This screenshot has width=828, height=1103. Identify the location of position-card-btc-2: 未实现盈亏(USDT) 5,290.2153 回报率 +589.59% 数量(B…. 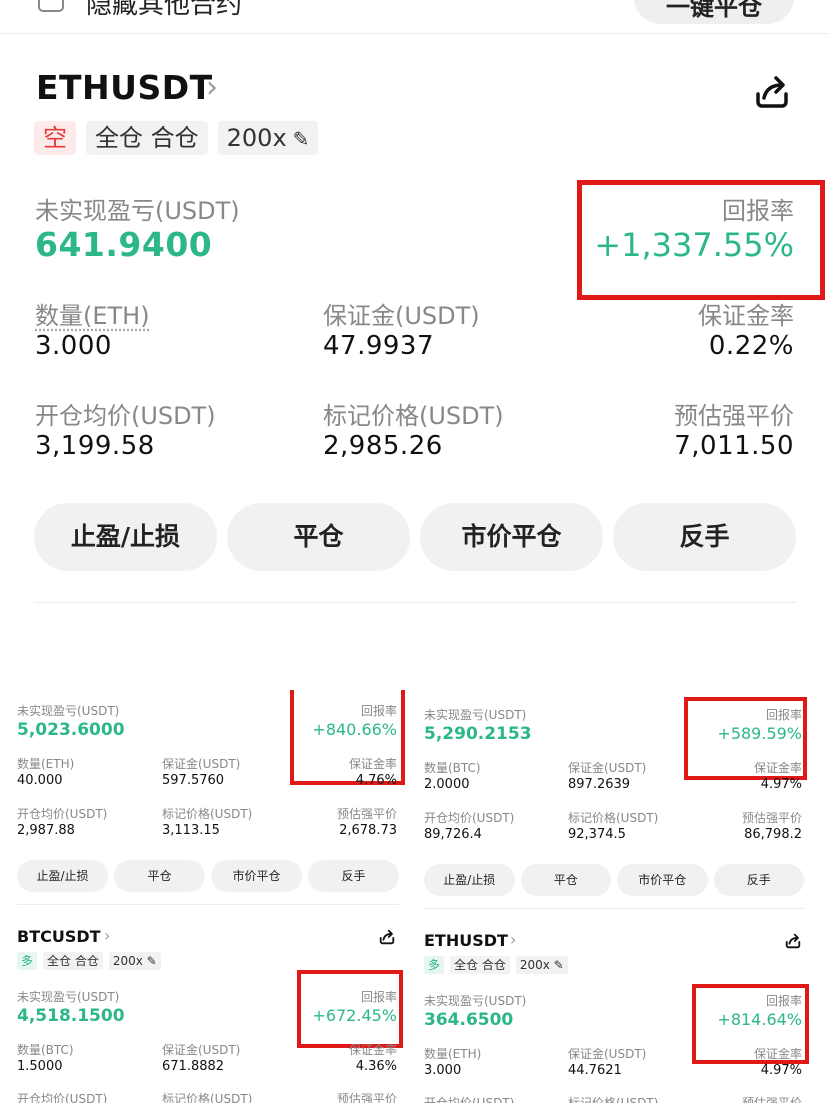
(619, 801).